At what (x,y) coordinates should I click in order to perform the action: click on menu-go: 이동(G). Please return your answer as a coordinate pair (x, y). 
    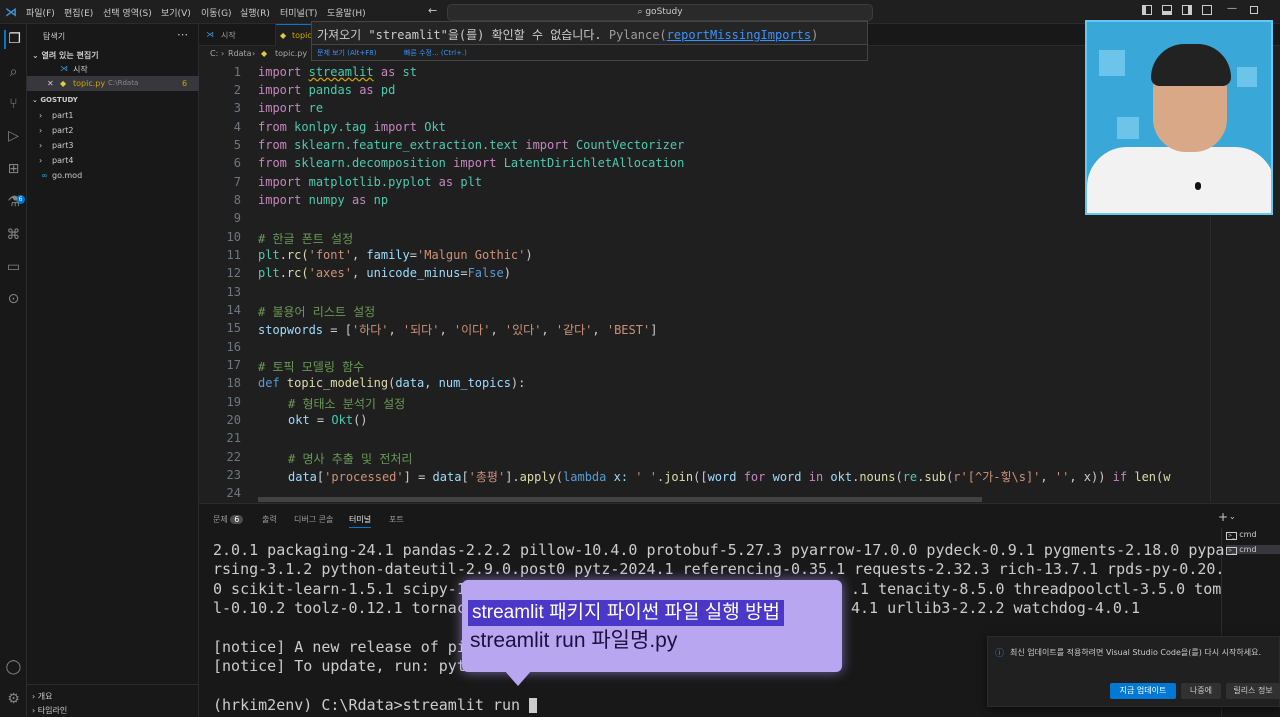
    Looking at the image, I should click on (216, 12).